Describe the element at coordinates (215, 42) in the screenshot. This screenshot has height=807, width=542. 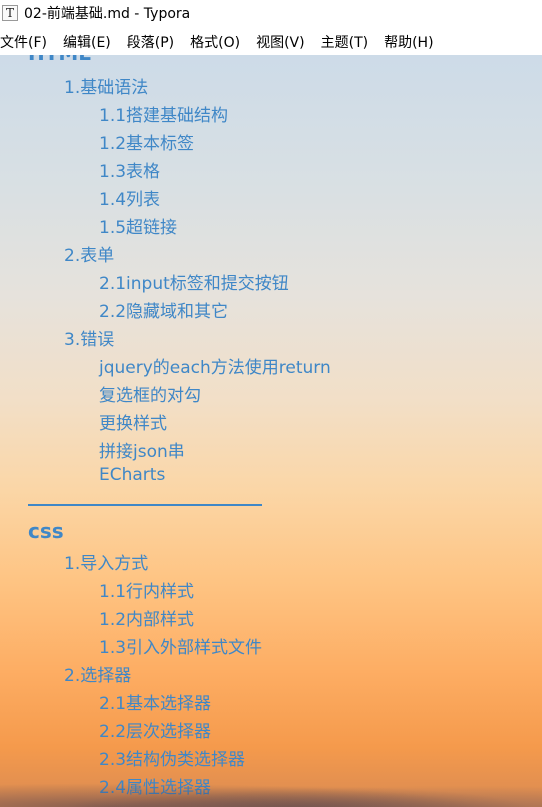
I see `menu-format: 格式(O)` at that location.